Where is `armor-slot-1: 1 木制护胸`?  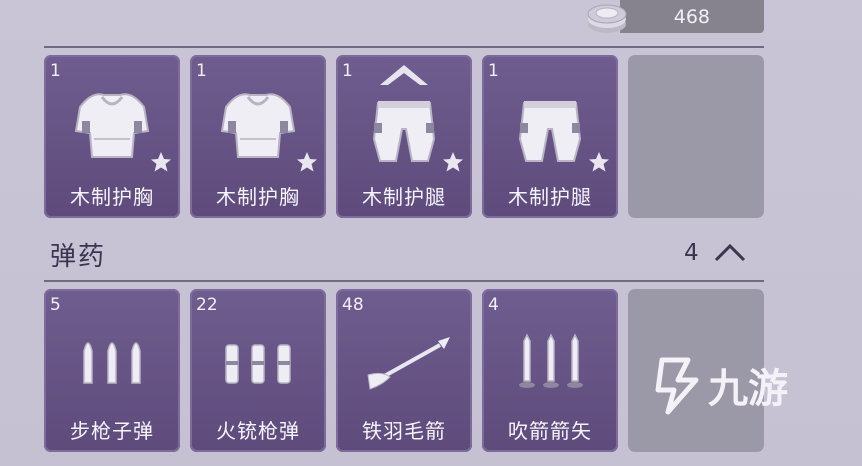
armor-slot-1: 1 木制护胸 is located at coordinates (112, 136).